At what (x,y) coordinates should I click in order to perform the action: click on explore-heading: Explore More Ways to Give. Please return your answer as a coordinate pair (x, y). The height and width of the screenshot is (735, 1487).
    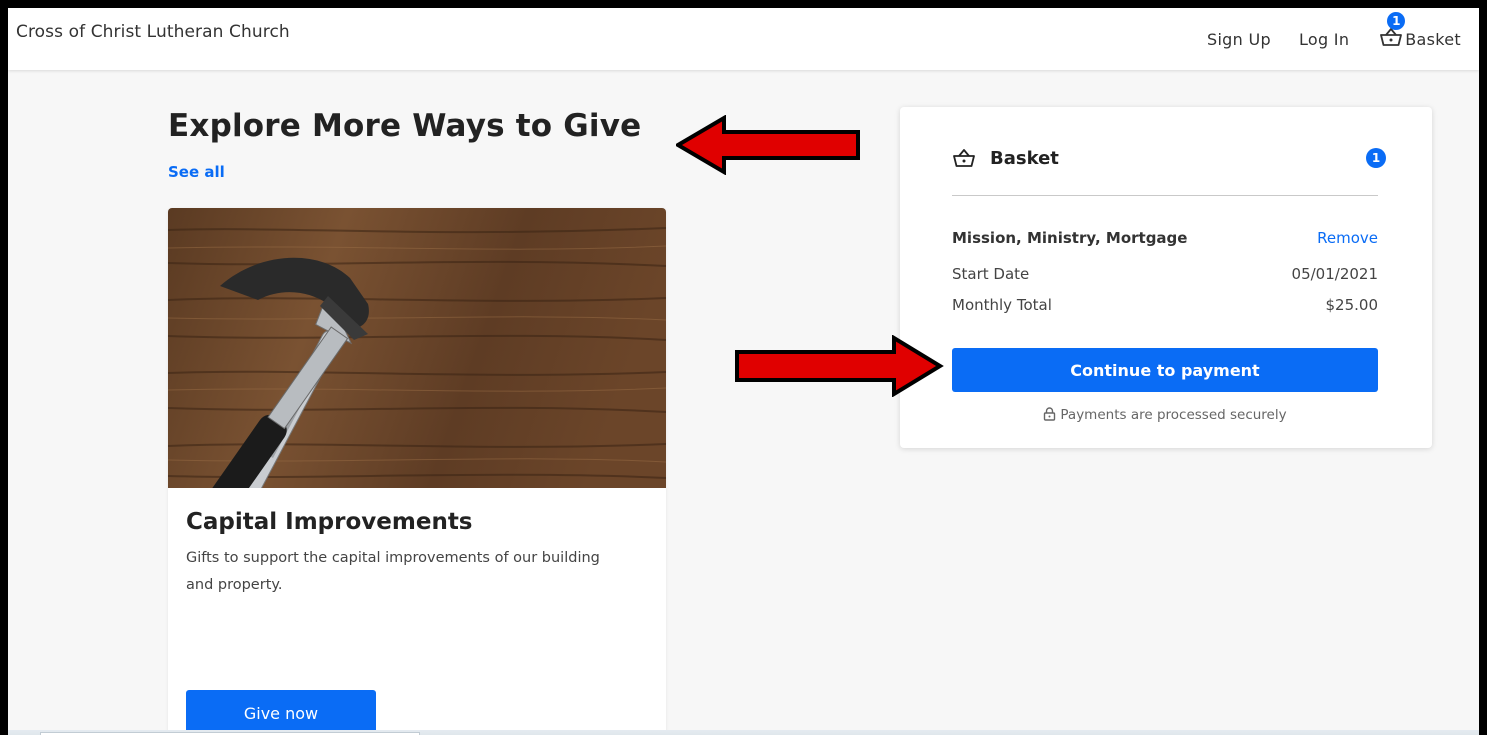
    Looking at the image, I should click on (405, 126).